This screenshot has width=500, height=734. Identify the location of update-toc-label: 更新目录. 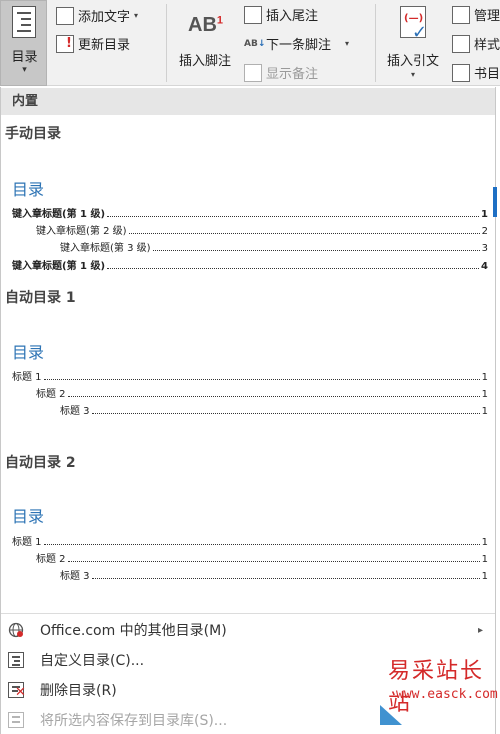
(104, 45).